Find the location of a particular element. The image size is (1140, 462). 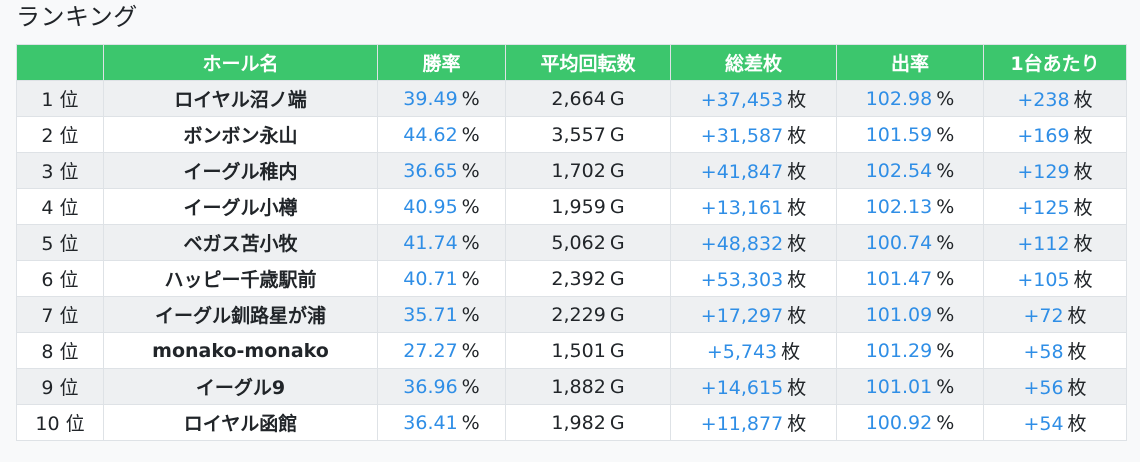

per-machine-value: +129 is located at coordinates (1043, 172).